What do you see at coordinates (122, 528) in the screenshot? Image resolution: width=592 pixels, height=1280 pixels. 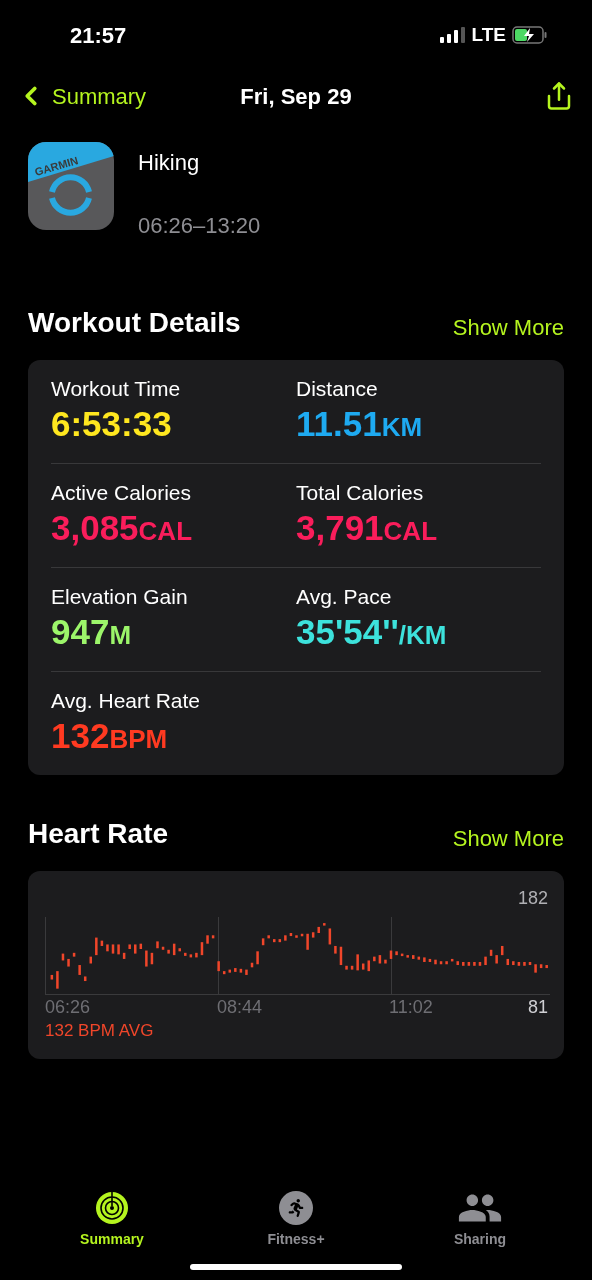 I see `metric-value: 3,085CAL` at bounding box center [122, 528].